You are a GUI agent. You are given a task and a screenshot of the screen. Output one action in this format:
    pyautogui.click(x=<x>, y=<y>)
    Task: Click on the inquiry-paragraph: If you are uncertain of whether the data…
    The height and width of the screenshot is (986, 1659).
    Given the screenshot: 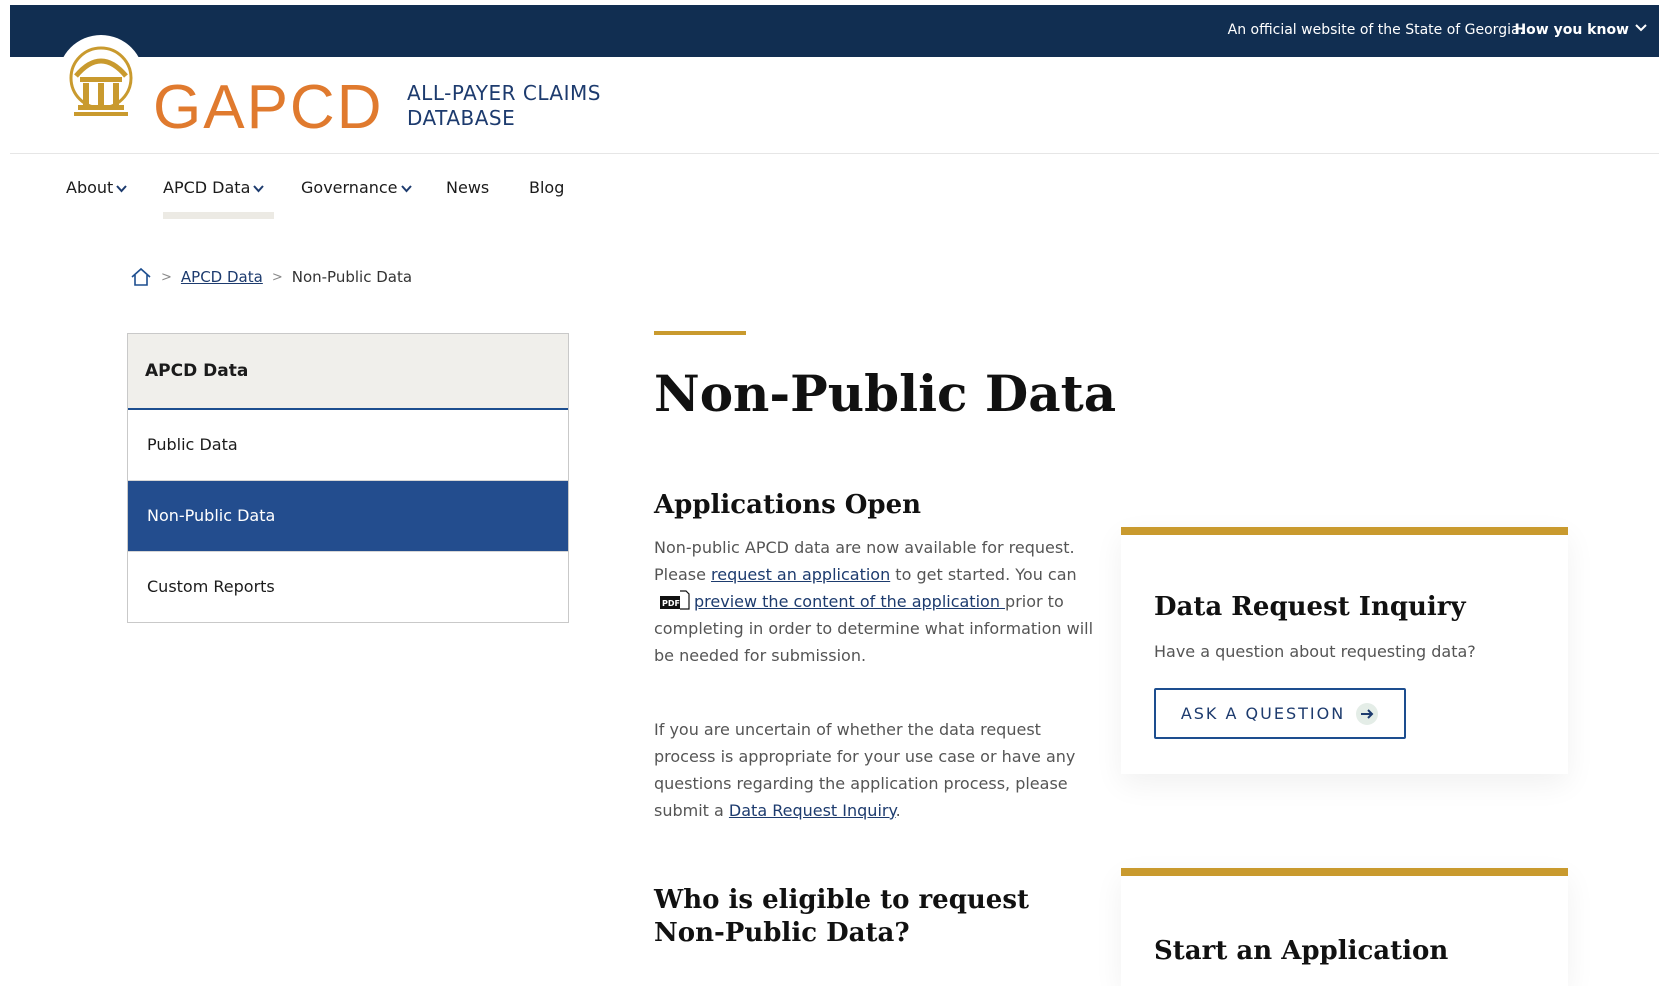 What is the action you would take?
    pyautogui.click(x=874, y=770)
    